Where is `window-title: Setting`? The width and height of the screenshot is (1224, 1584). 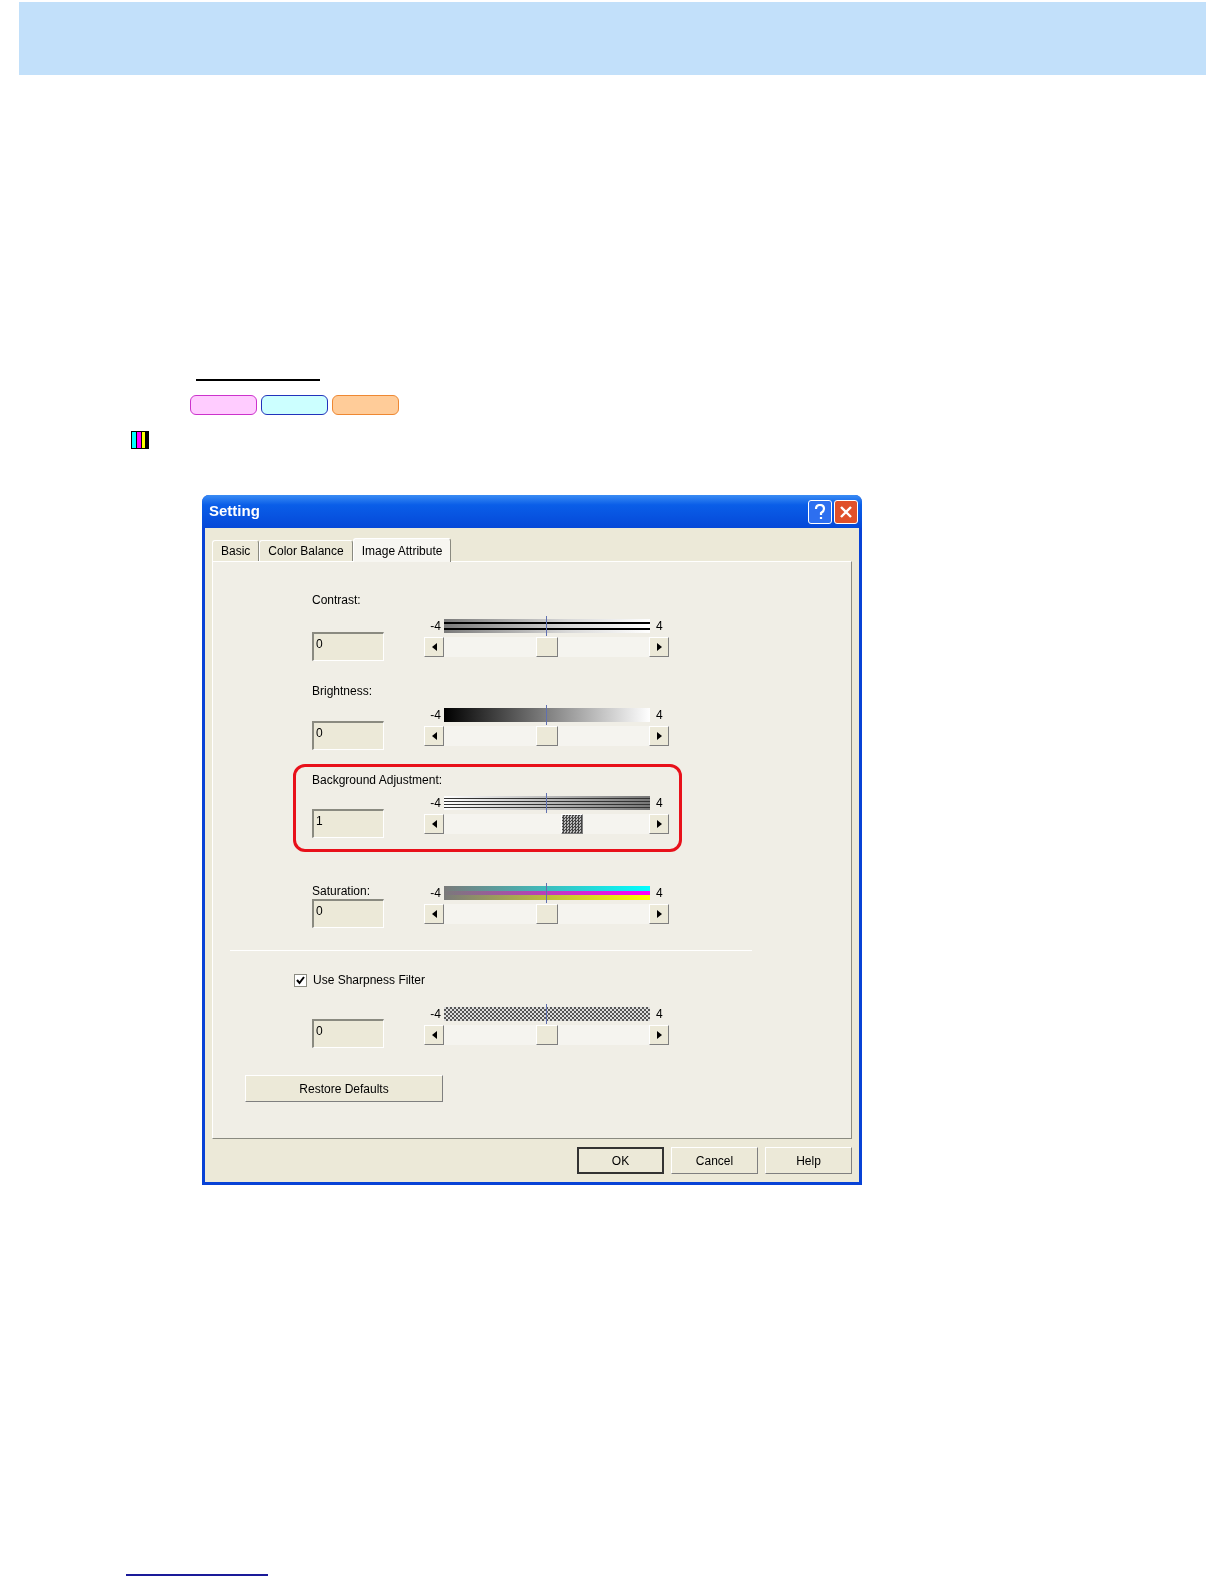 window-title: Setting is located at coordinates (235, 511).